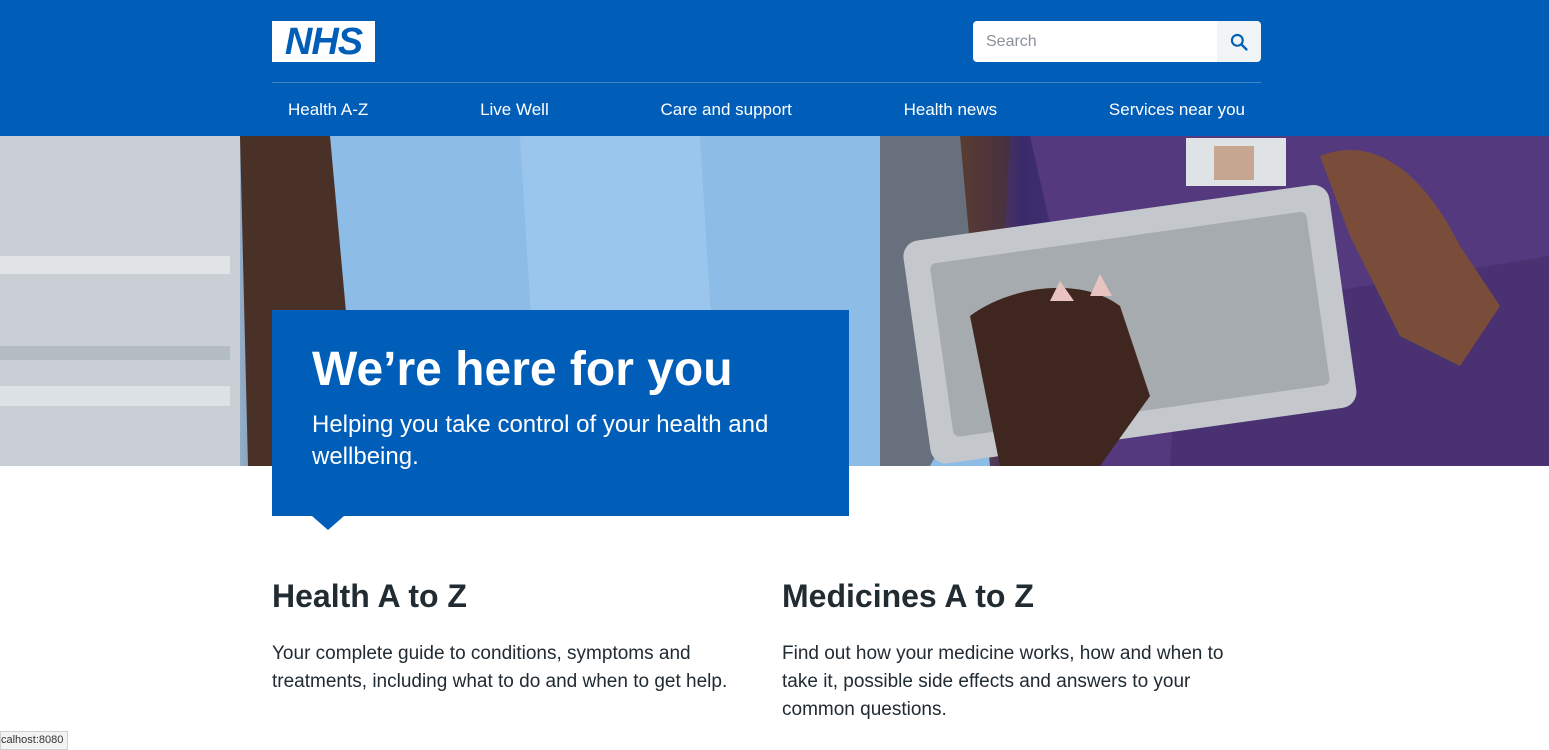 The height and width of the screenshot is (750, 1549). What do you see at coordinates (34, 740) in the screenshot?
I see `browser-status-bar: calhost:8080` at bounding box center [34, 740].